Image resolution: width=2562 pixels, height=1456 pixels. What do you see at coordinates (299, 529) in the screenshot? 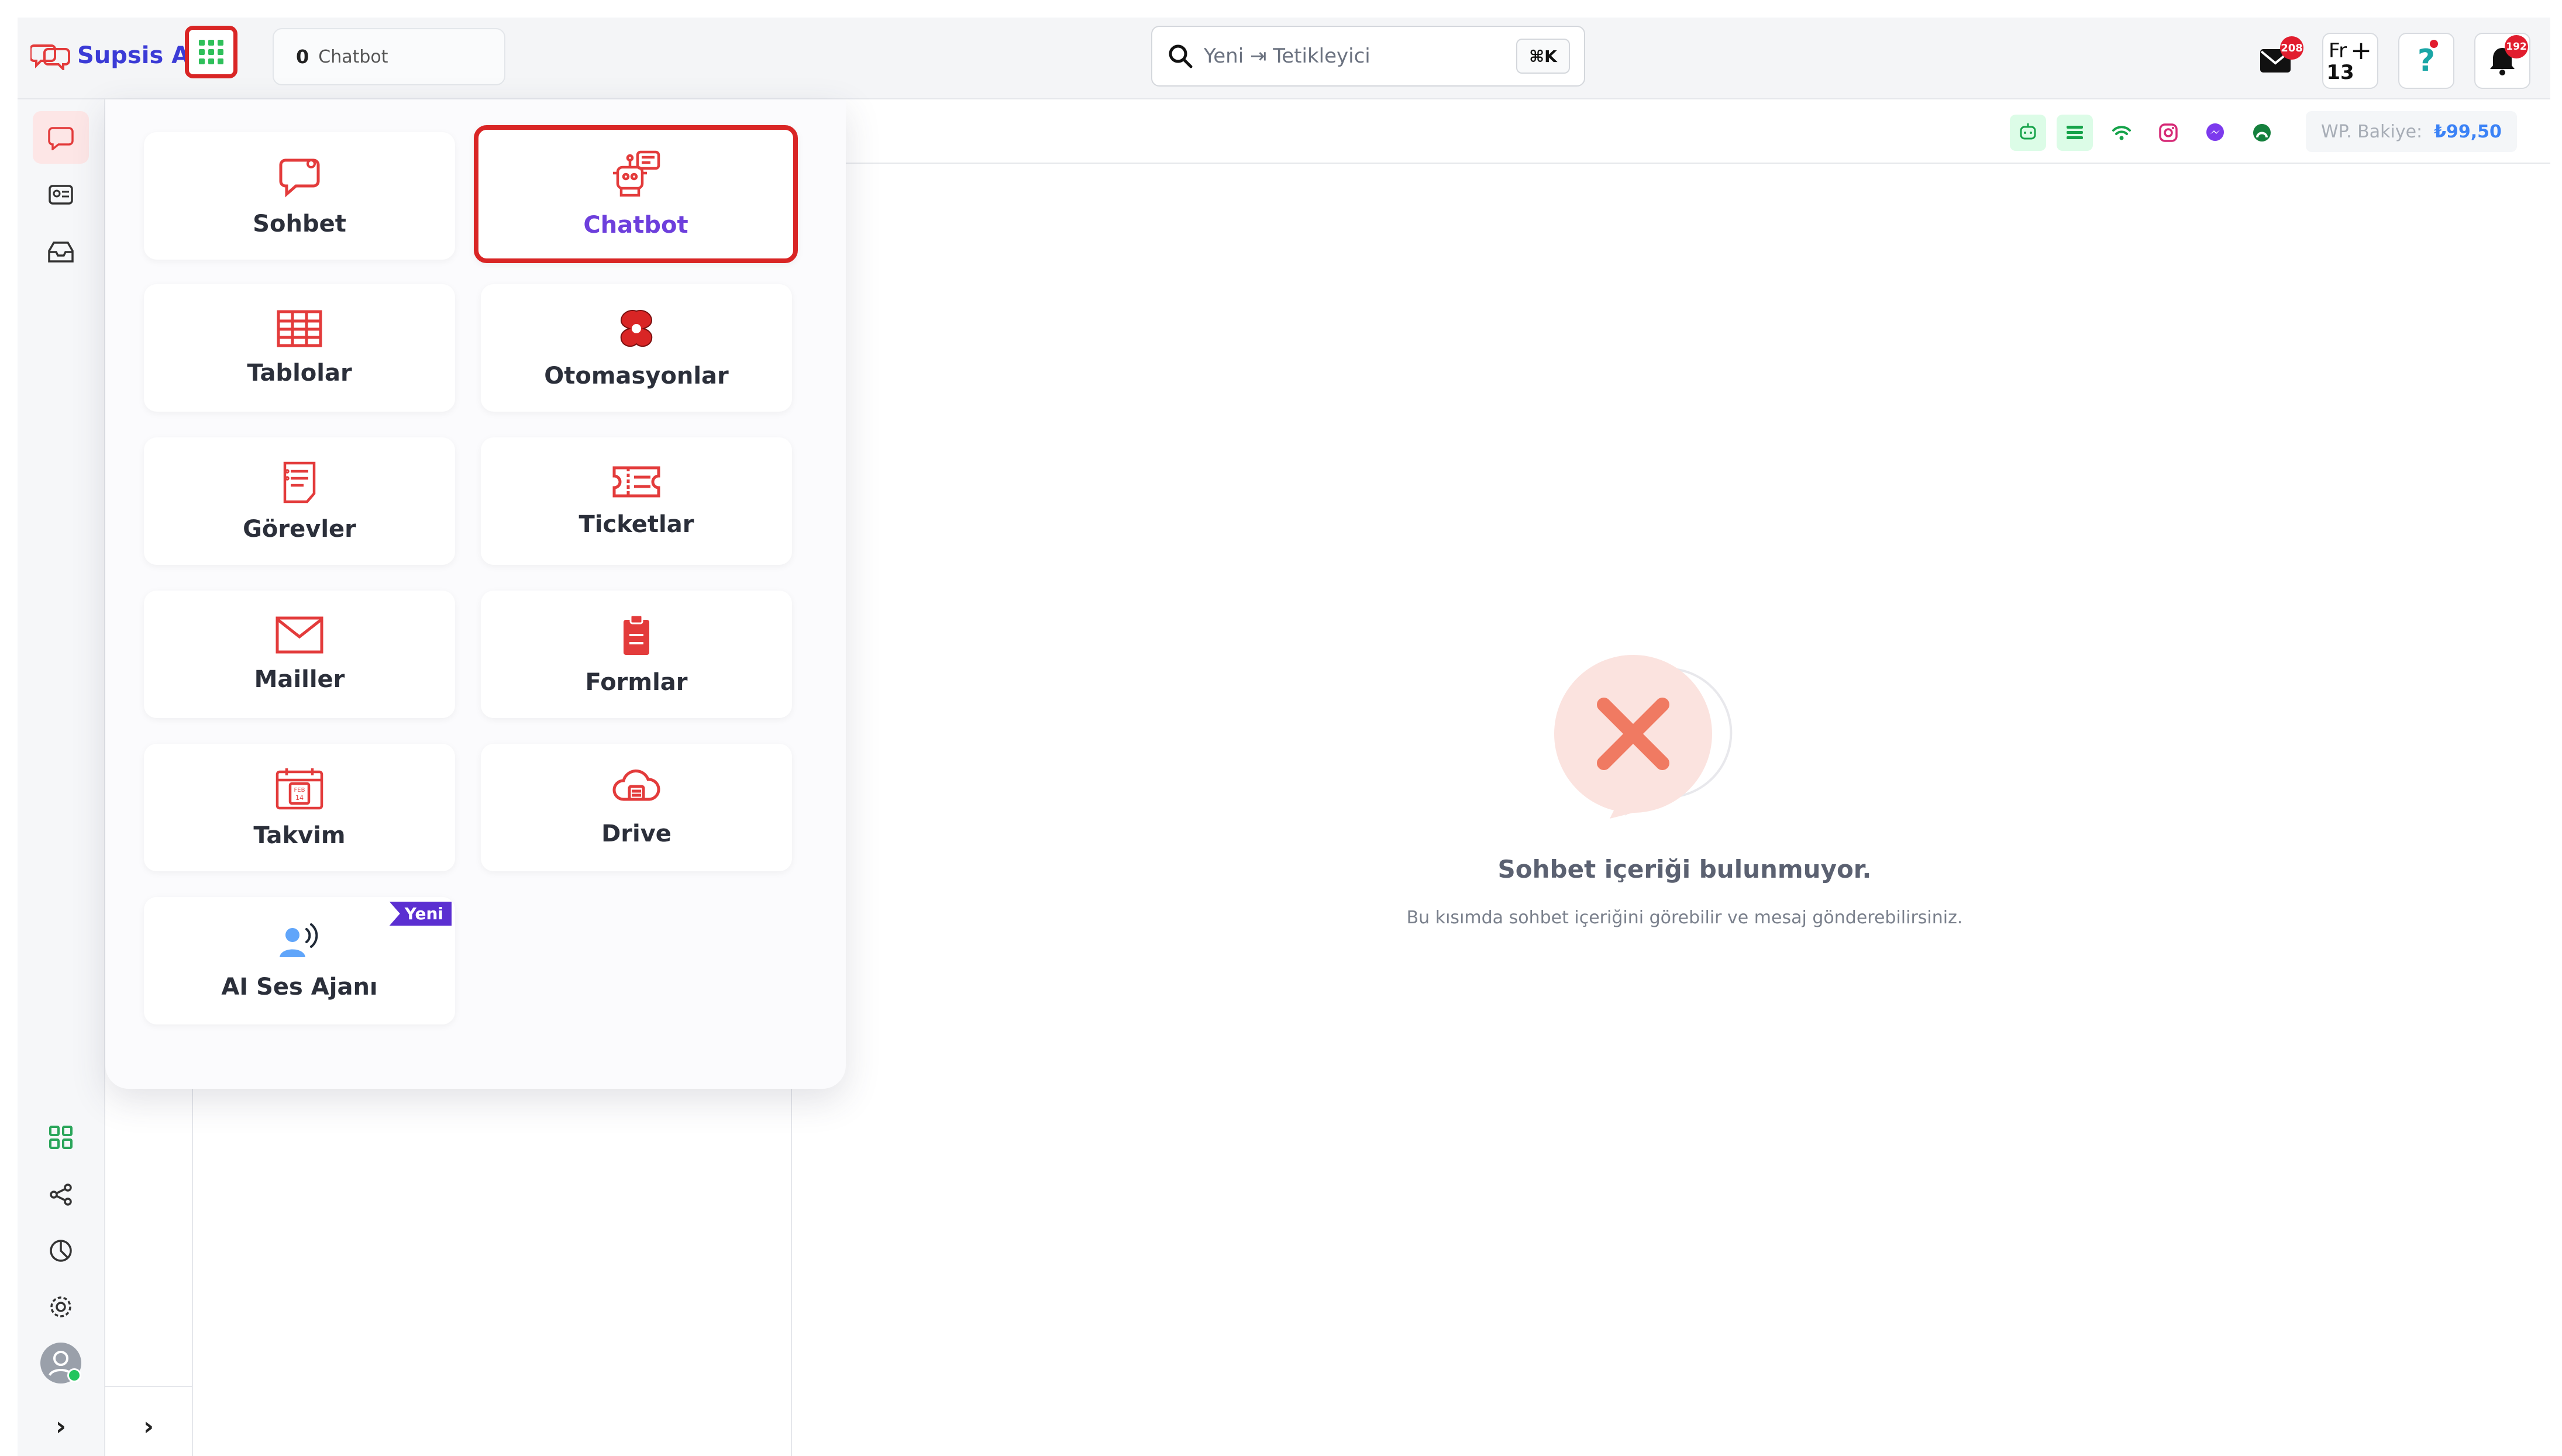
I see `app-tile-label: Görevler` at bounding box center [299, 529].